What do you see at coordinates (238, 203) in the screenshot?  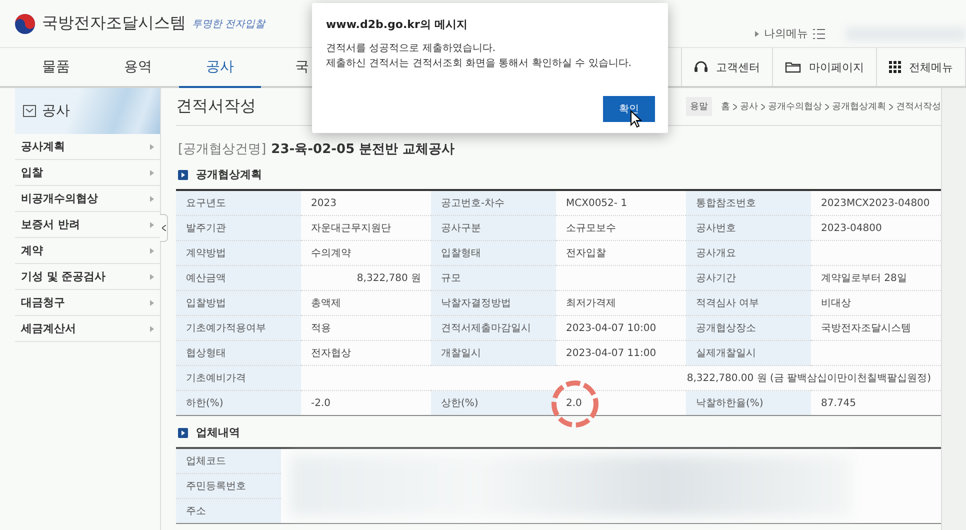 I see `field-label: 요구년도` at bounding box center [238, 203].